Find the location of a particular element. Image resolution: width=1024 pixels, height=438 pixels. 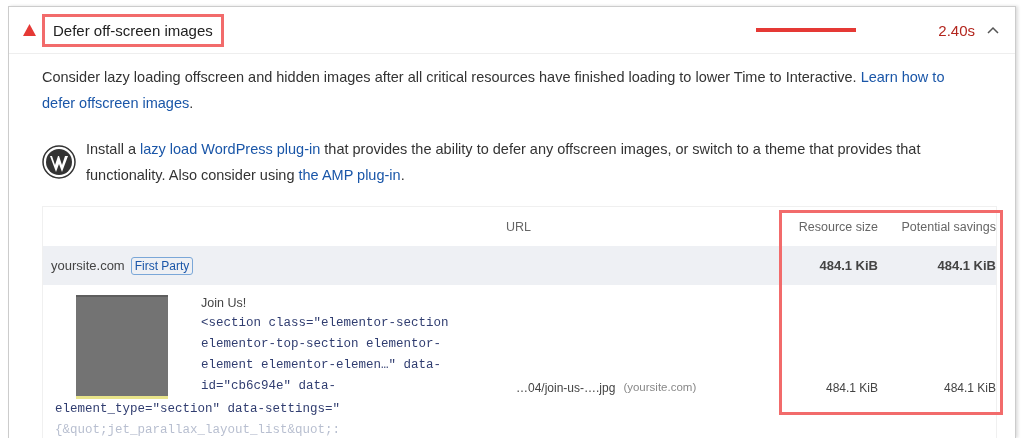

code-line: {&quot;jet_parallax_layout_list&quot;: is located at coordinates (198, 430).